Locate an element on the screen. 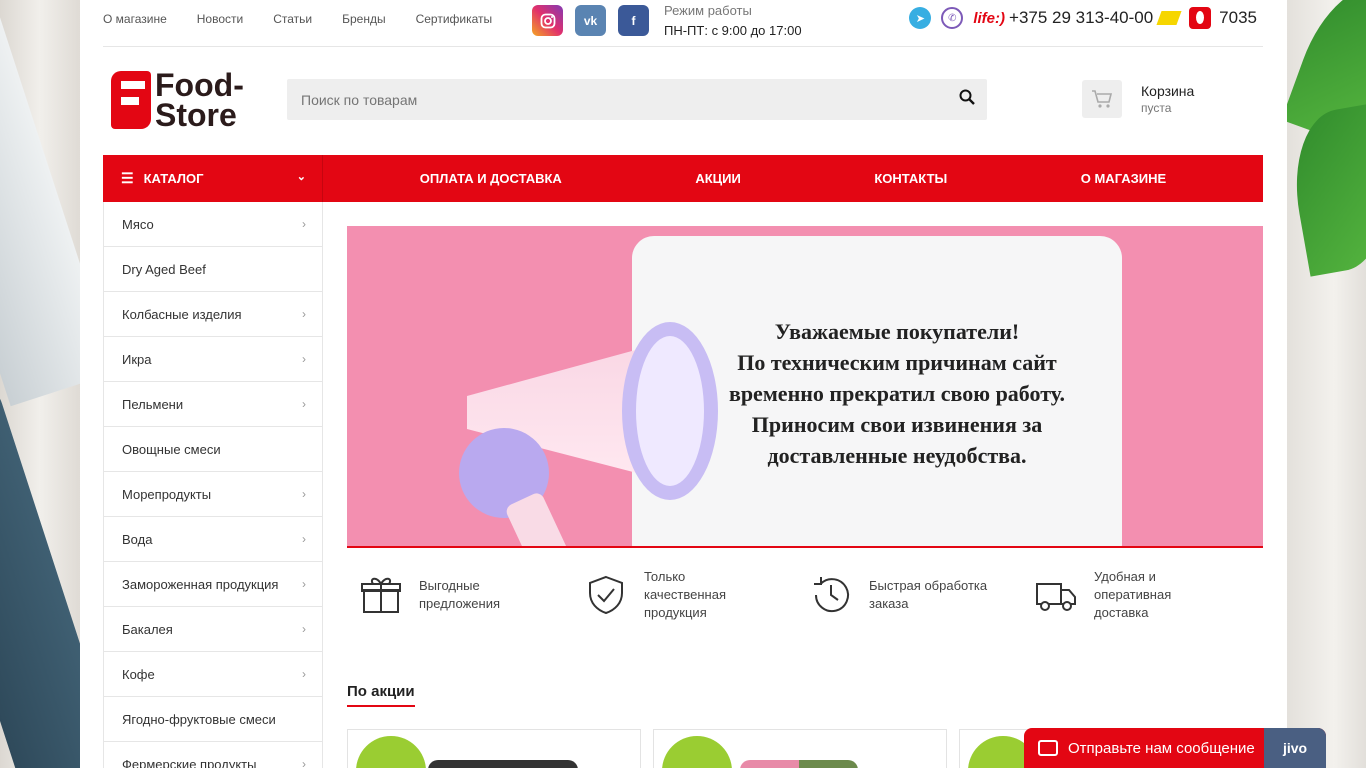  sidebar-item: Вода › is located at coordinates (213, 539).